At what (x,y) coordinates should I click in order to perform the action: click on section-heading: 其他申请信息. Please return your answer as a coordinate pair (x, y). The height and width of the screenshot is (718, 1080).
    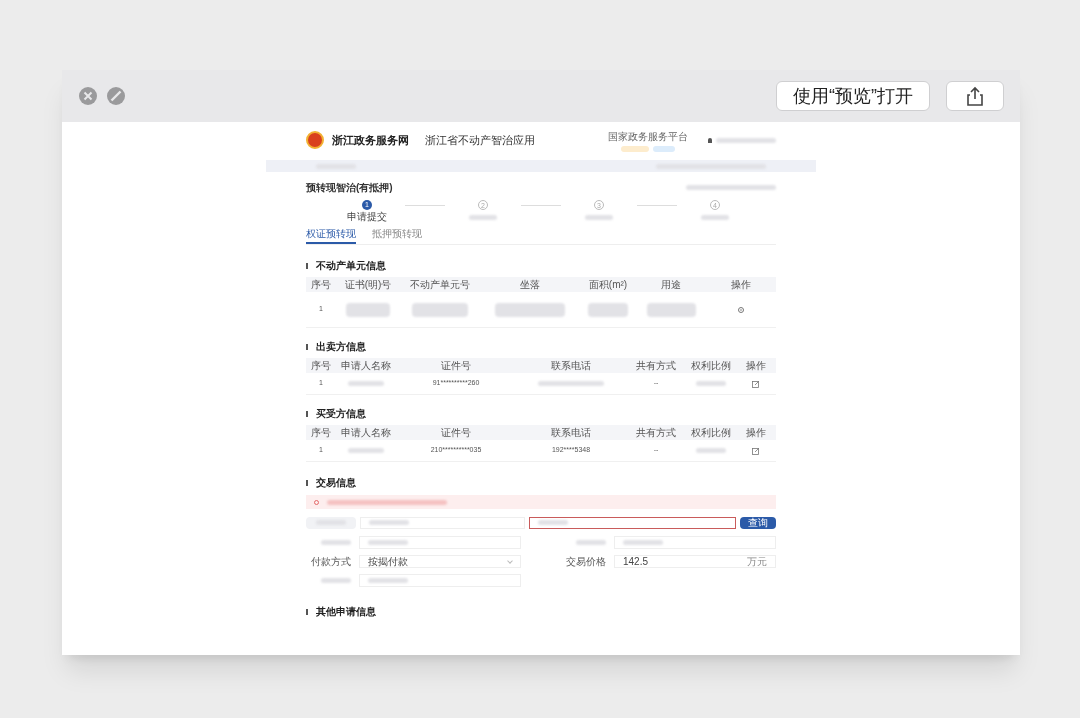
    Looking at the image, I should click on (346, 611).